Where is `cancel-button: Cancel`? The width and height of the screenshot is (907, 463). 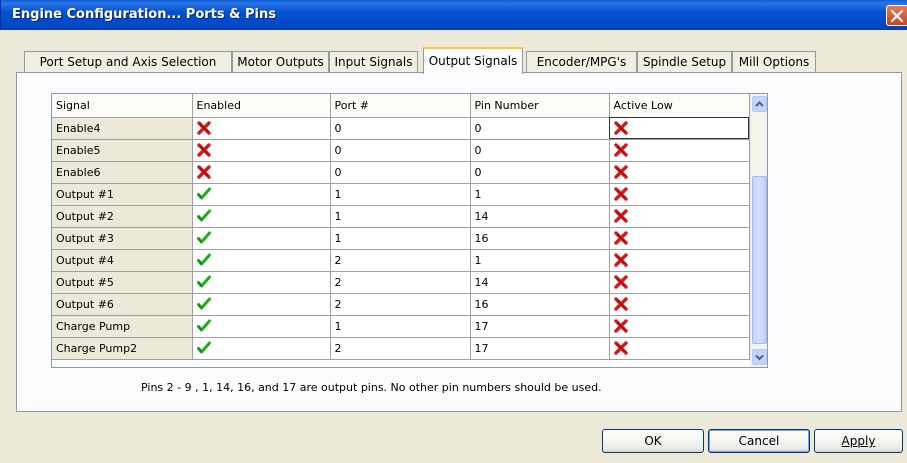 cancel-button: Cancel is located at coordinates (759, 441).